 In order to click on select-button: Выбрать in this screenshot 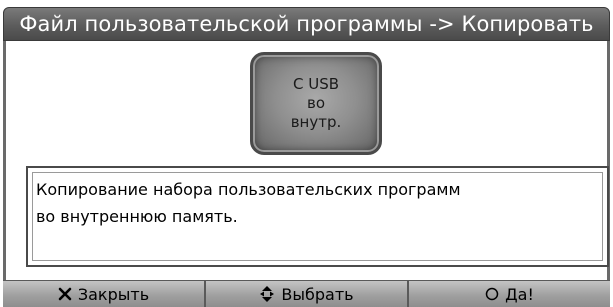, I will do `click(307, 294)`.